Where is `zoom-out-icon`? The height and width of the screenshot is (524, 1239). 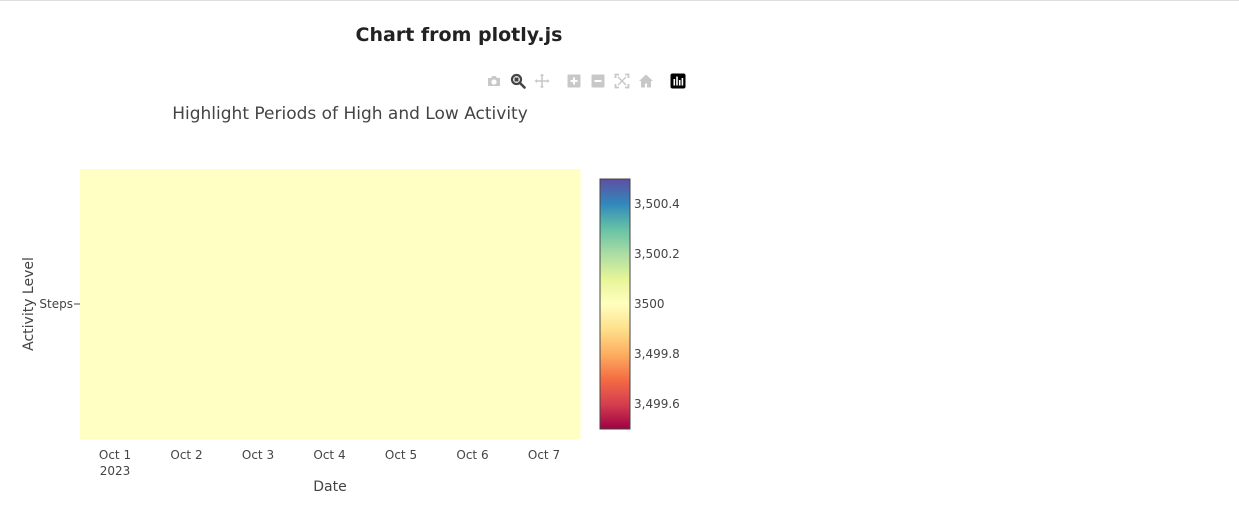
zoom-out-icon is located at coordinates (597, 81).